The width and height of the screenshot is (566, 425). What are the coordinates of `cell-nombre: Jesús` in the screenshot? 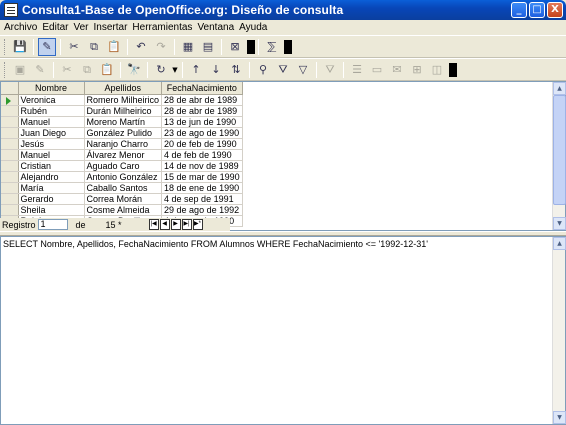 It's located at (51, 144).